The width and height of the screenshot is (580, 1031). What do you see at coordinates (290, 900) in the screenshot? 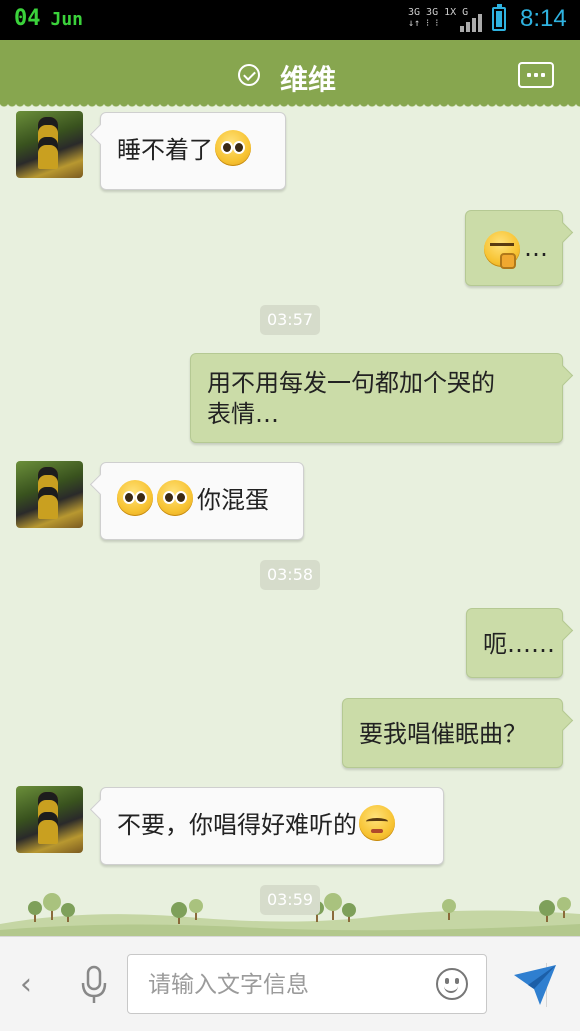
I see `timestamp: 03:59` at bounding box center [290, 900].